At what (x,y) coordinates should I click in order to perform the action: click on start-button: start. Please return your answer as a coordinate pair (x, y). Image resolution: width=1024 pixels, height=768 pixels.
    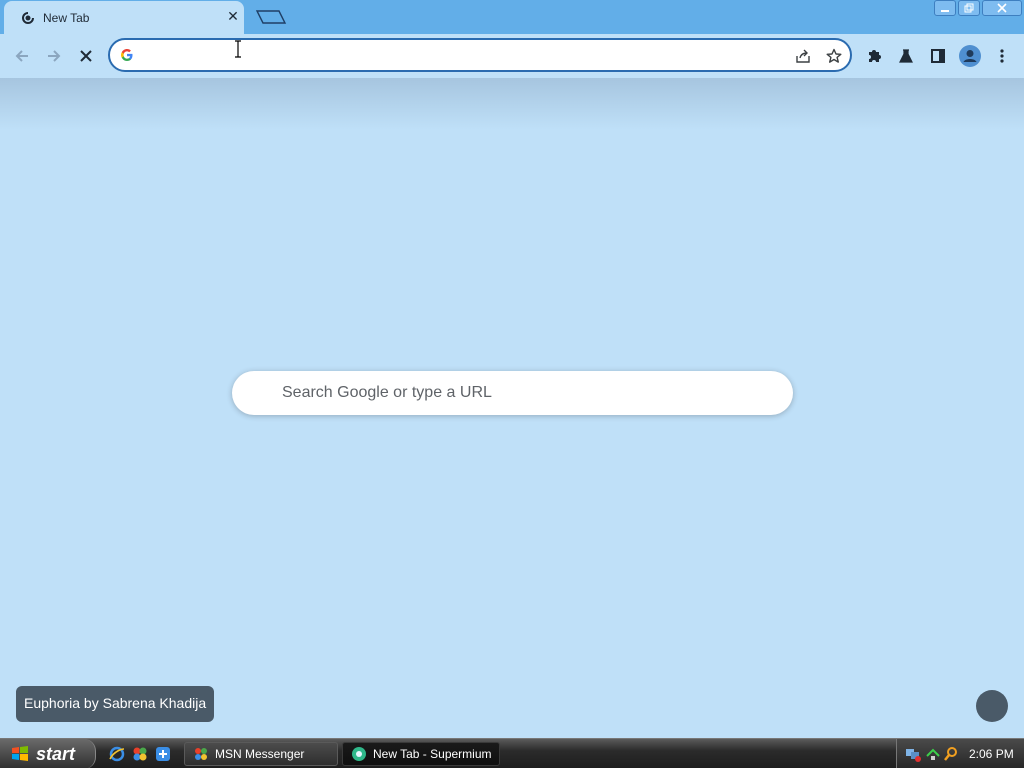
    Looking at the image, I should click on (48, 753).